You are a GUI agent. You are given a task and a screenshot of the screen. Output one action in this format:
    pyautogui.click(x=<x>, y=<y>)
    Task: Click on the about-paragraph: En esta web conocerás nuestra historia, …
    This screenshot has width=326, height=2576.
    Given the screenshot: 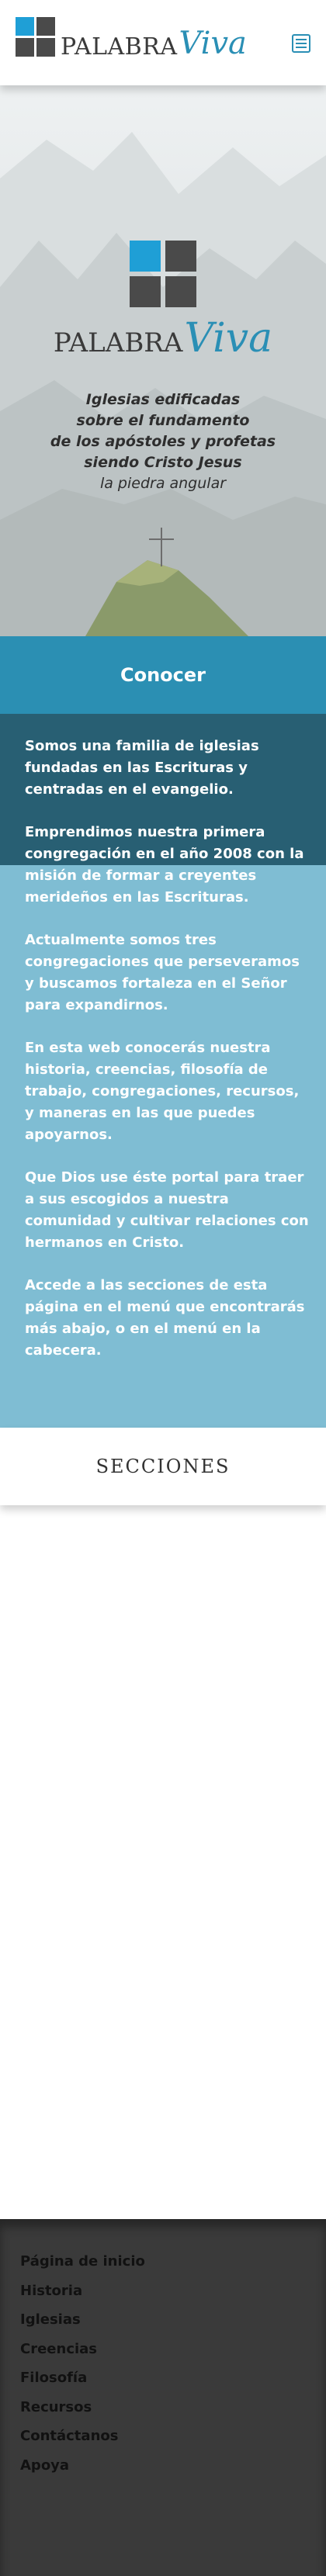 What is the action you would take?
    pyautogui.click(x=162, y=1091)
    